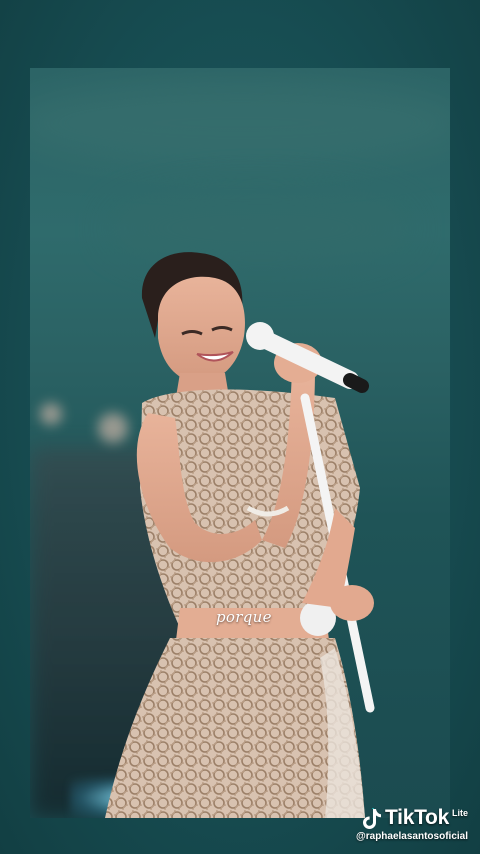 This screenshot has width=480, height=854. Describe the element at coordinates (411, 836) in the screenshot. I see `creator-handle: @raphaelasantosoficial` at that location.